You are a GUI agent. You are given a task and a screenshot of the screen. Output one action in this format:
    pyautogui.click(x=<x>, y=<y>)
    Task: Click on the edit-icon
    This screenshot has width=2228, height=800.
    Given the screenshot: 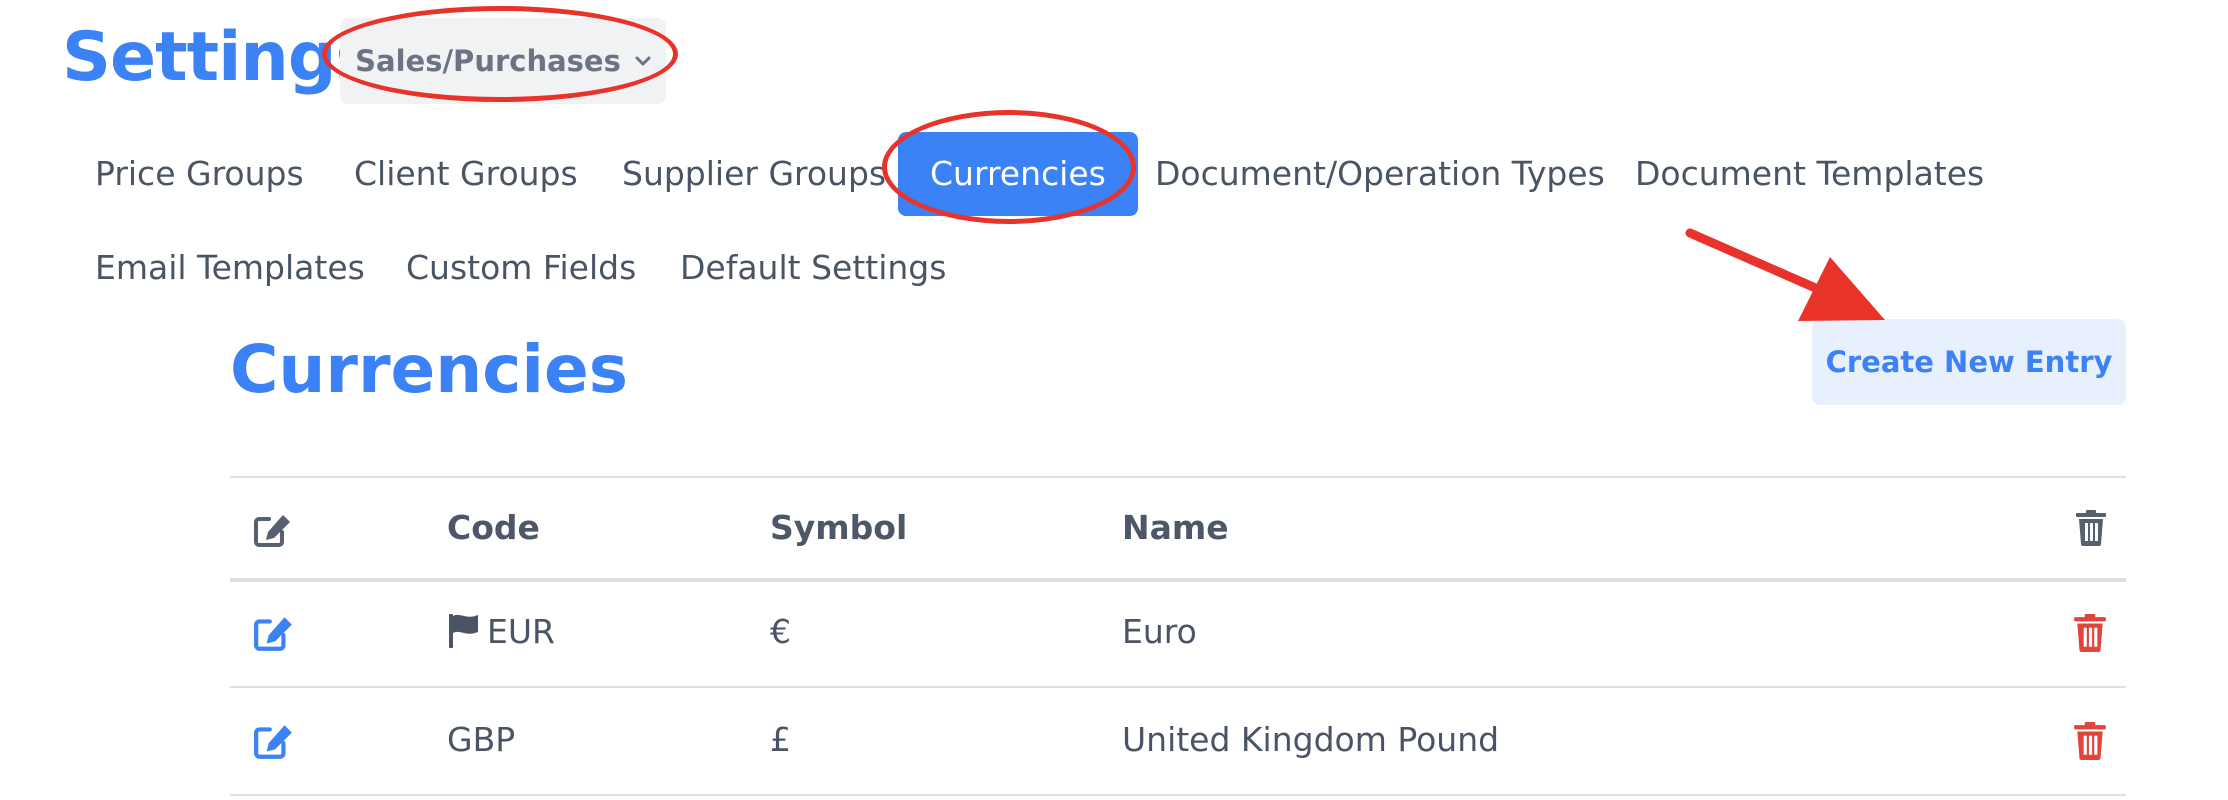 What is the action you would take?
    pyautogui.click(x=273, y=530)
    